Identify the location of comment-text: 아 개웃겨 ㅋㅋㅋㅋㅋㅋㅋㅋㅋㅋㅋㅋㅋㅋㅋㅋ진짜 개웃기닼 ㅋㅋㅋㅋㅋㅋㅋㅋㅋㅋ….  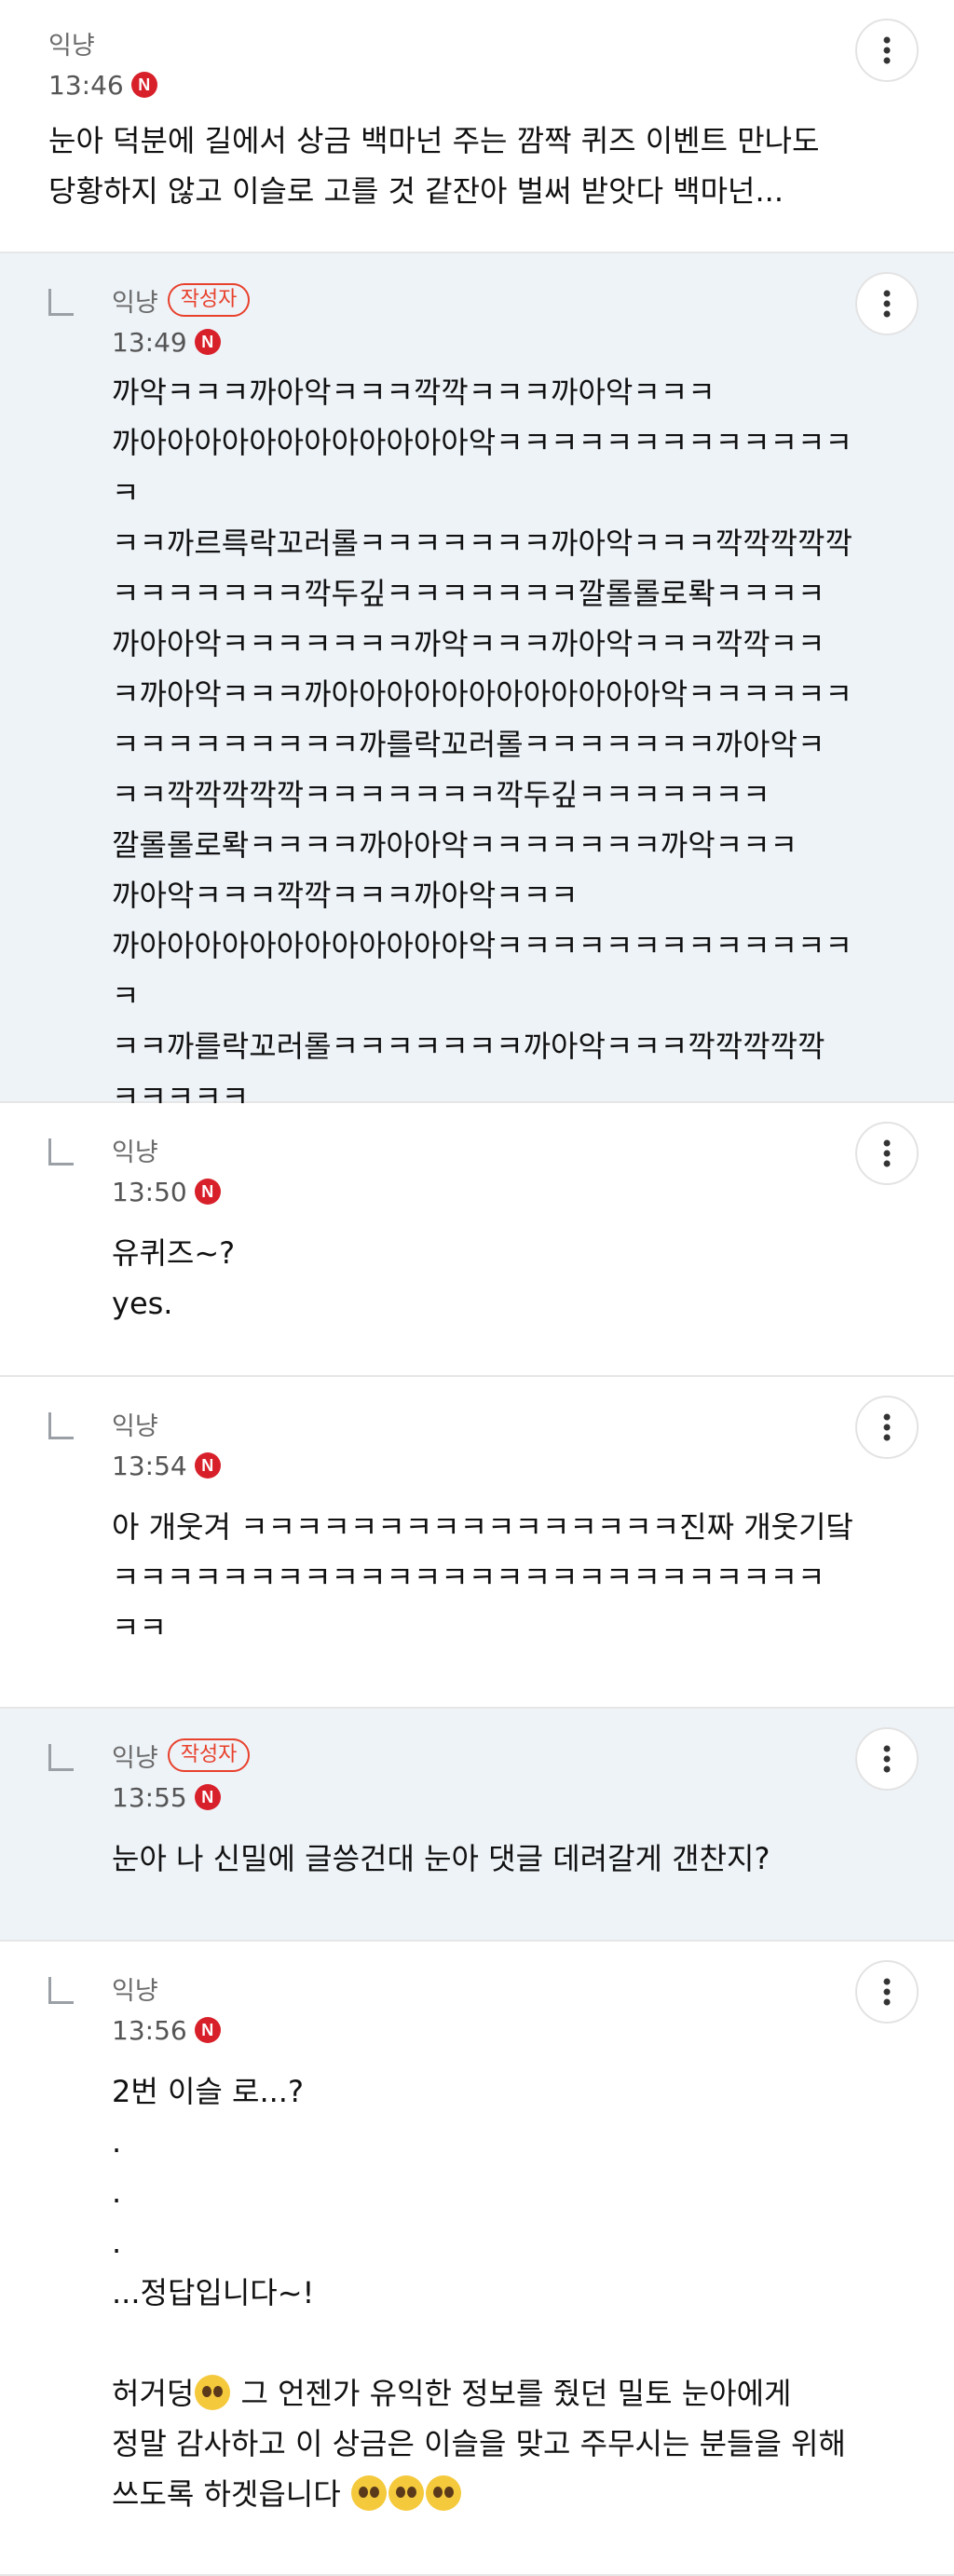
(482, 1577).